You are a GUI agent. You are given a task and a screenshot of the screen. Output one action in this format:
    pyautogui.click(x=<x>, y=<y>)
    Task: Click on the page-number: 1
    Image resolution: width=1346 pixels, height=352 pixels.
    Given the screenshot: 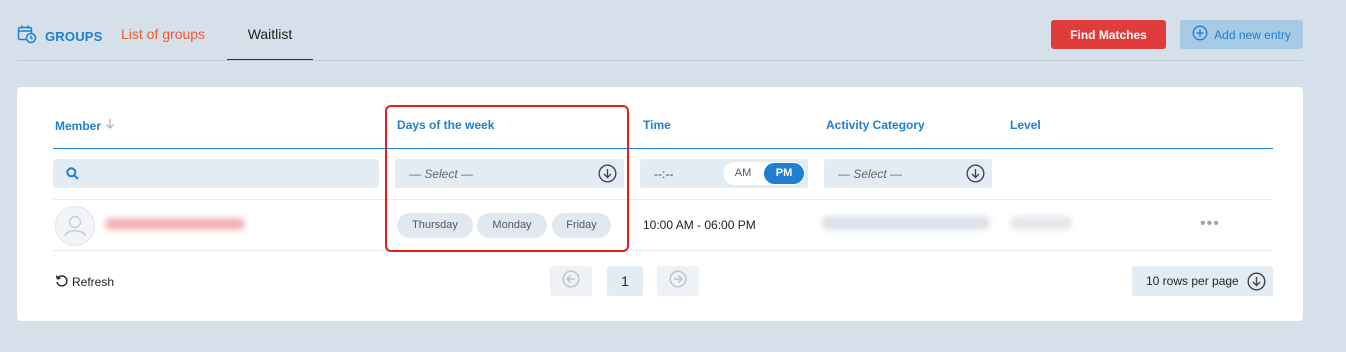 What is the action you would take?
    pyautogui.click(x=625, y=281)
    